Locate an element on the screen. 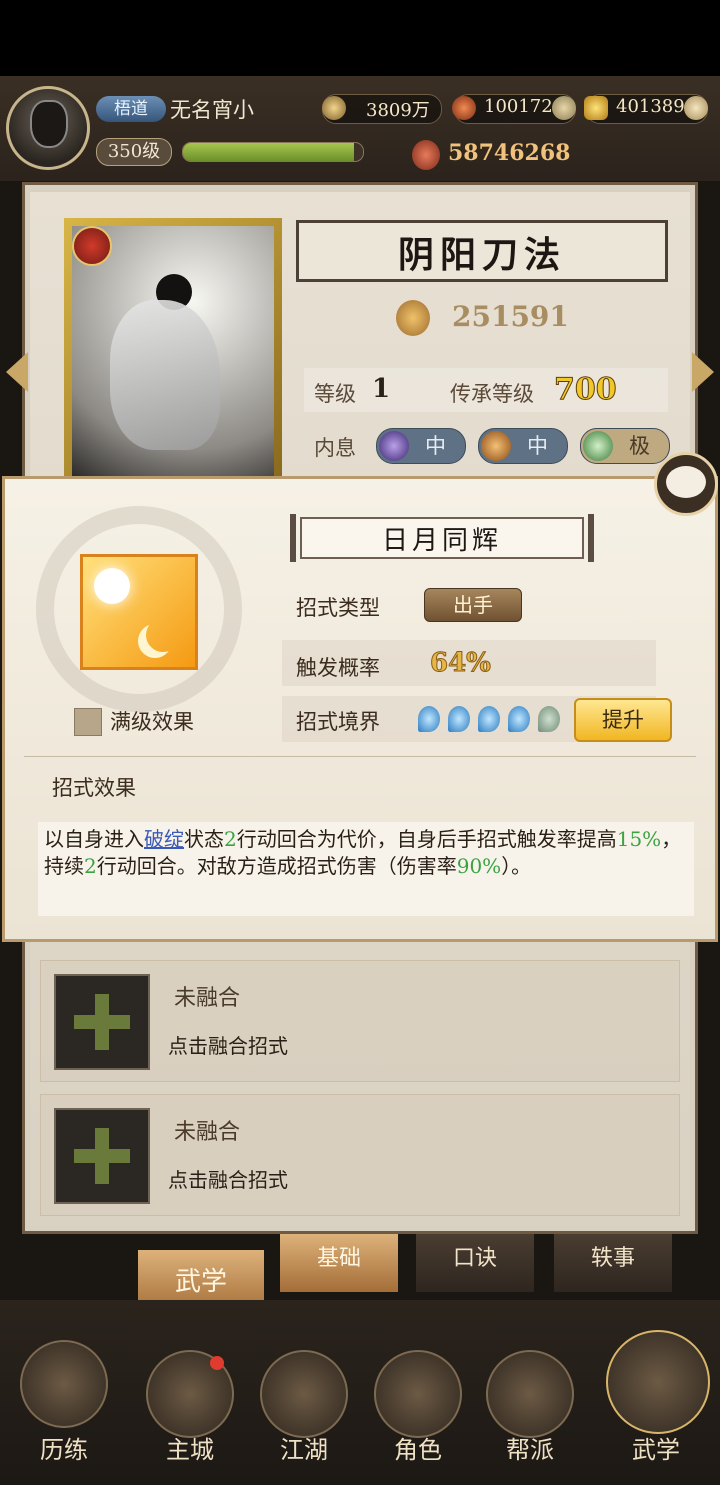  effect-num-2: 15% is located at coordinates (639, 839).